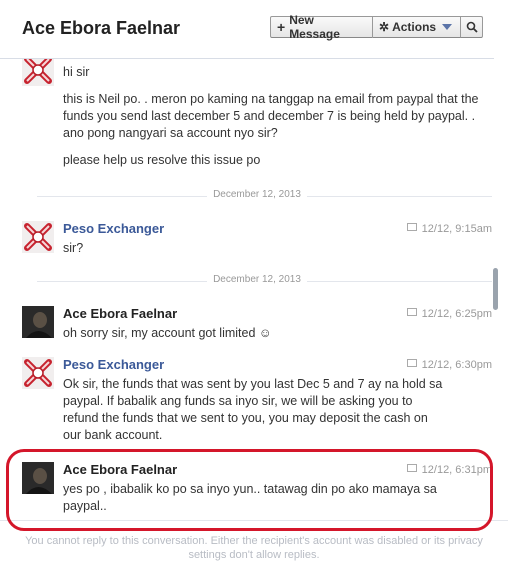  I want to click on message-text: oh sorry sir, my account got limited ☺, so click(167, 333).